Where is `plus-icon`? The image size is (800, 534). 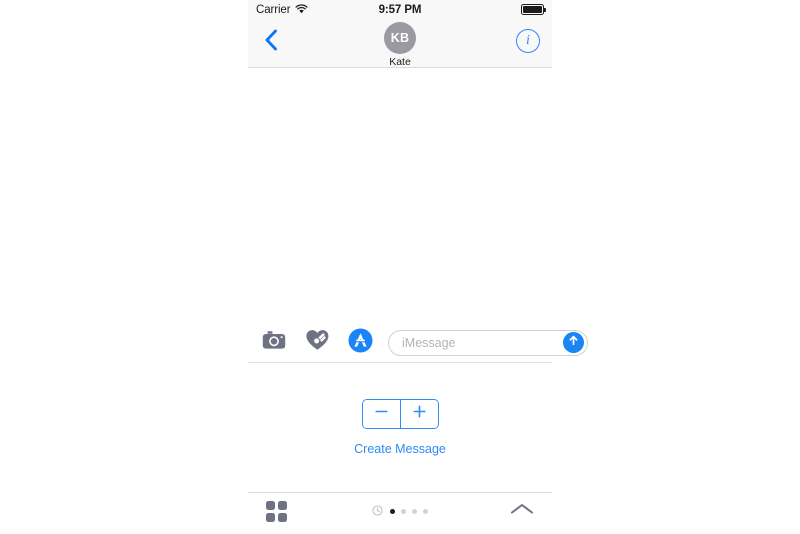 plus-icon is located at coordinates (419, 414).